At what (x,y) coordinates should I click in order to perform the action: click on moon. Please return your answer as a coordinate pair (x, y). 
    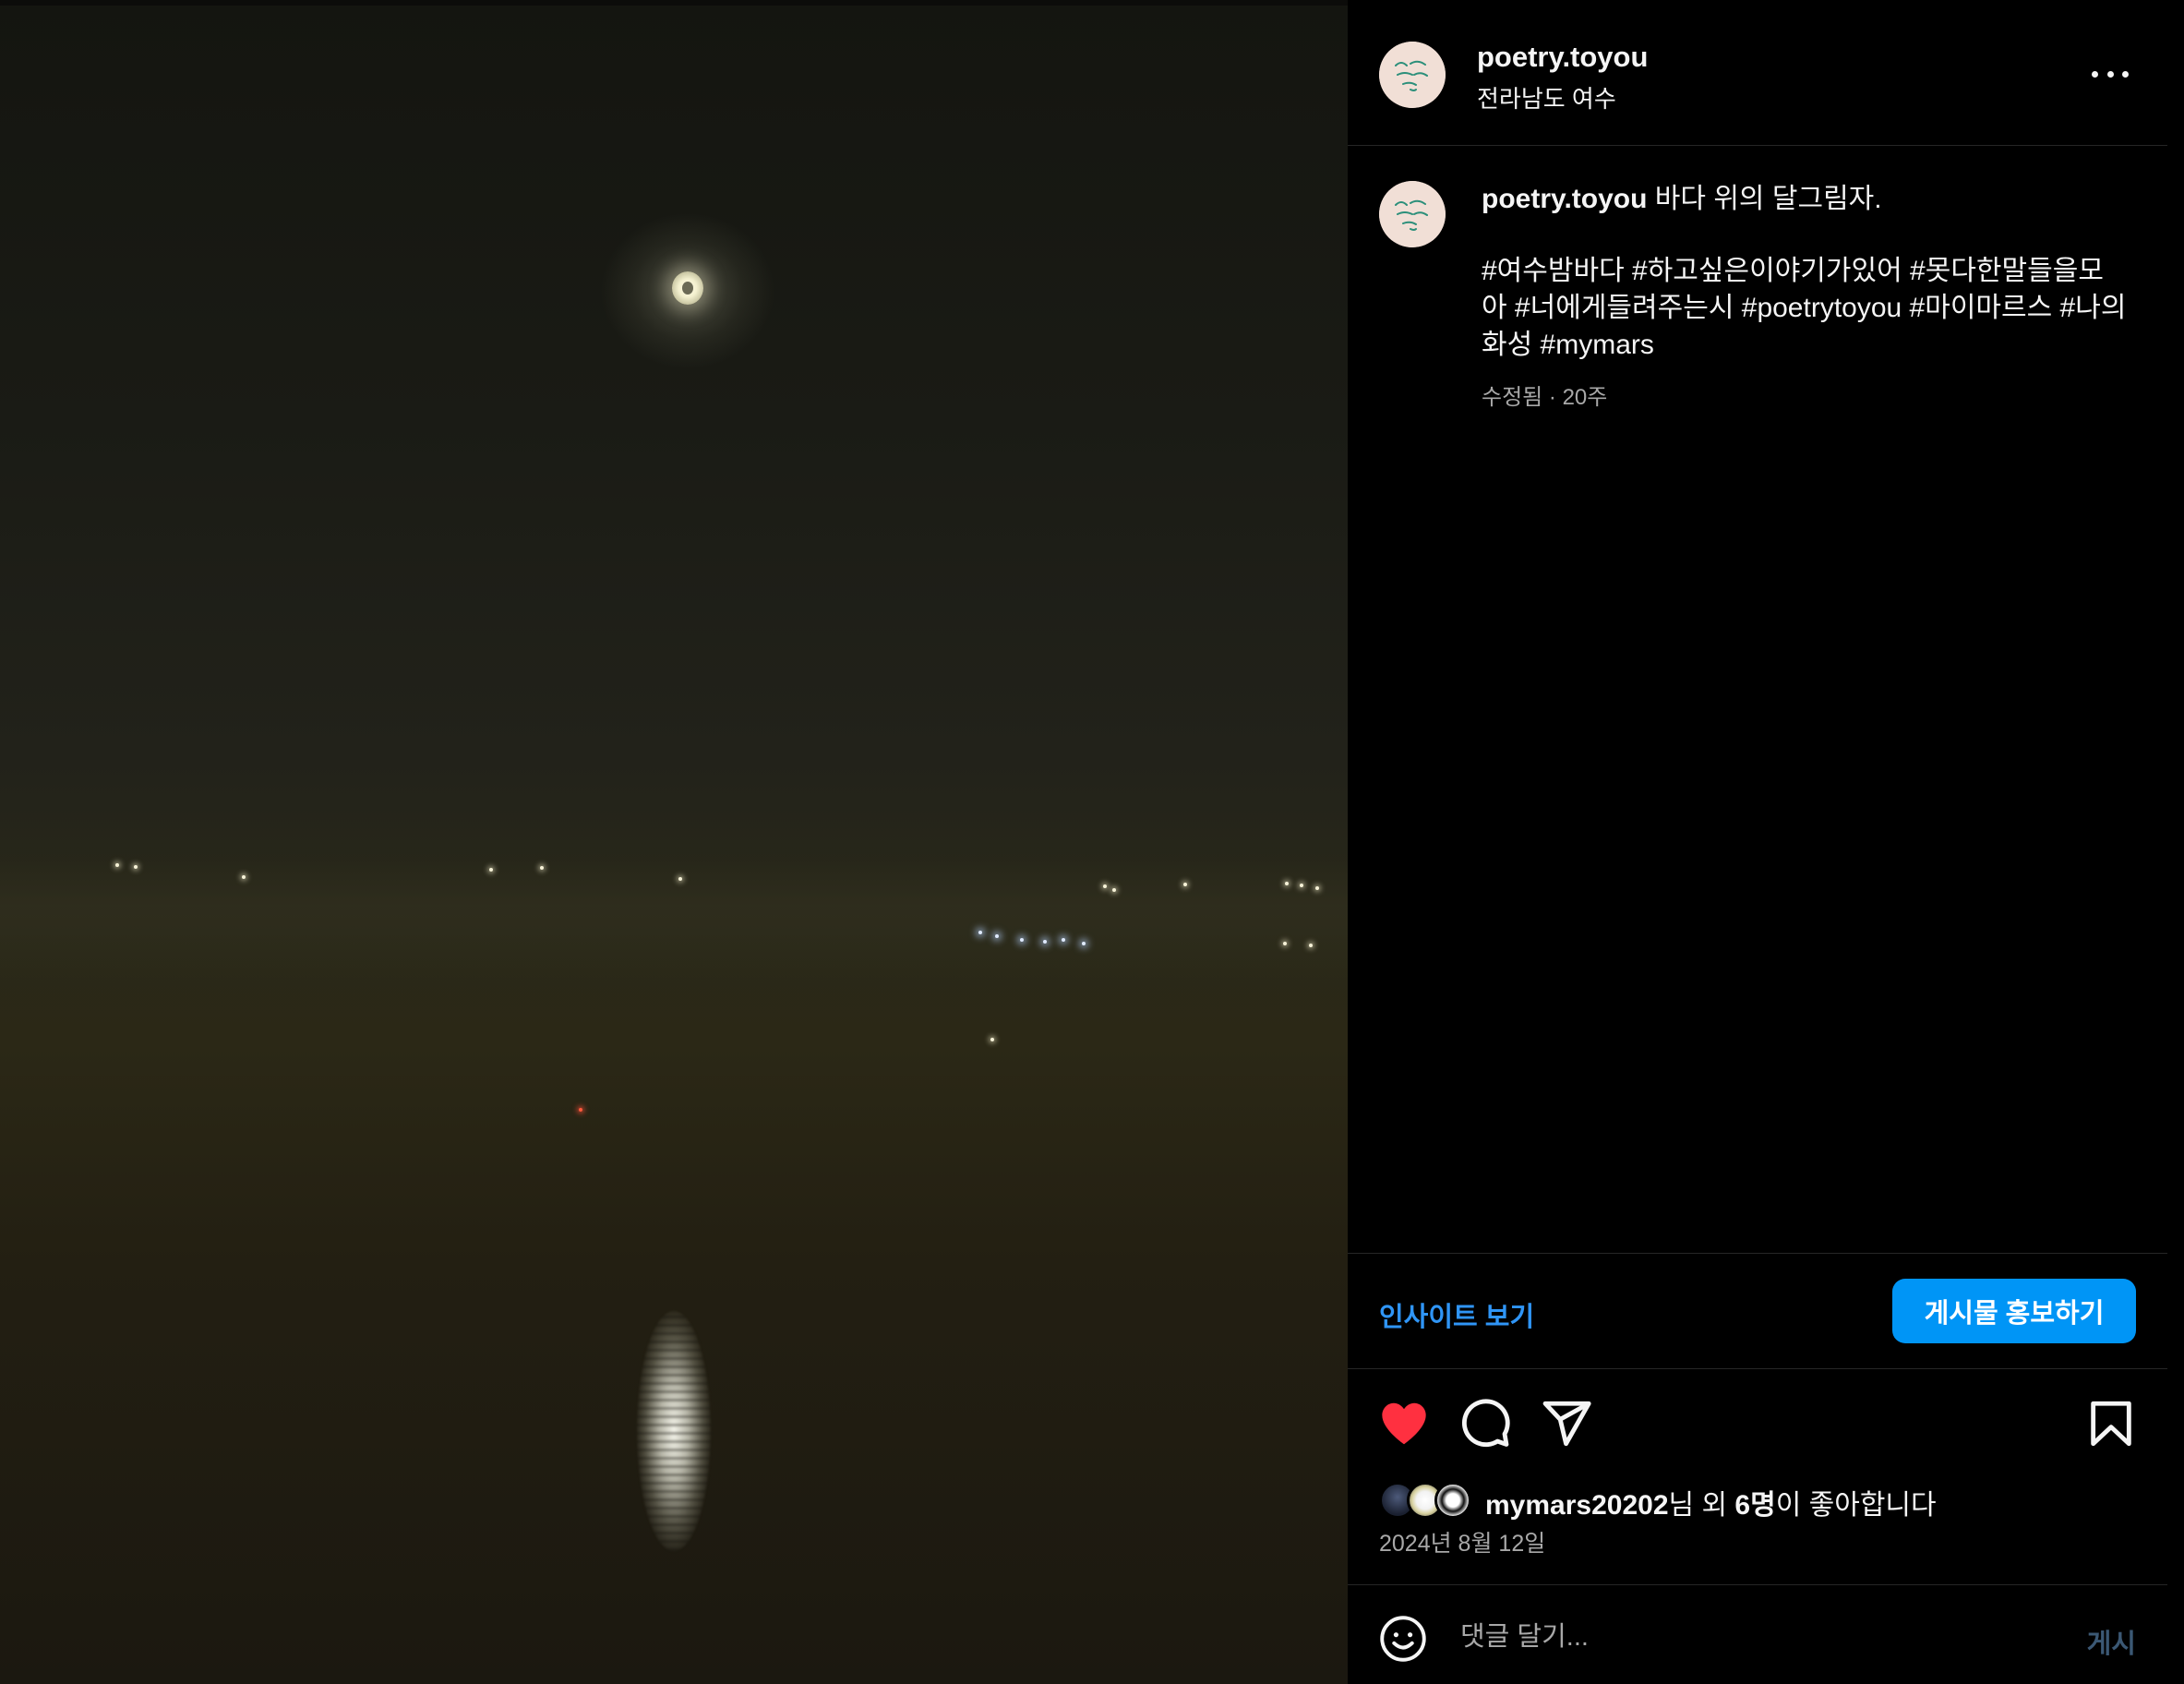
    Looking at the image, I should click on (687, 288).